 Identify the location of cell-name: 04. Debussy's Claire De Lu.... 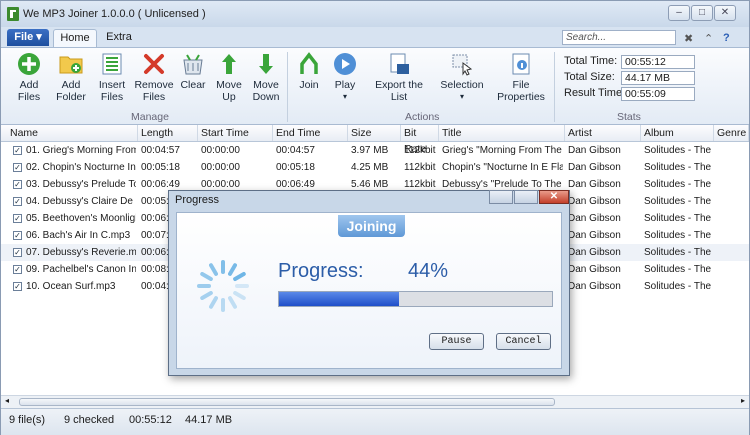
(81, 201).